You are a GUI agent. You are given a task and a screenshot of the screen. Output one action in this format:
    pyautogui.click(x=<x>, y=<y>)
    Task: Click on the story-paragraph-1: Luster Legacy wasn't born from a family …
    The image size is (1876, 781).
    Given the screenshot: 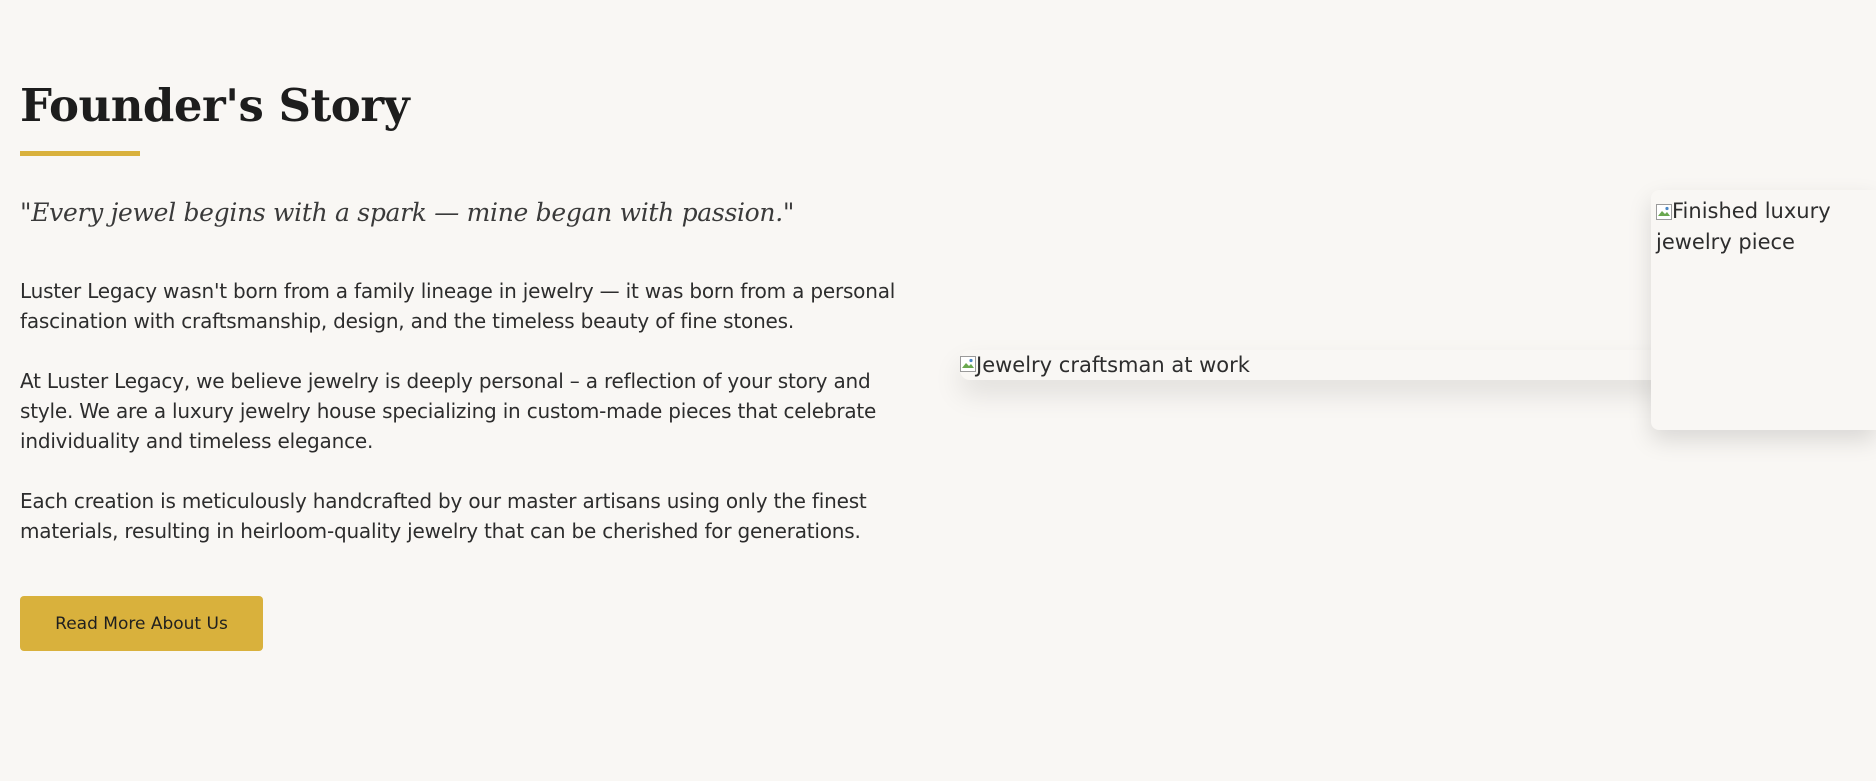 What is the action you would take?
    pyautogui.click(x=458, y=306)
    